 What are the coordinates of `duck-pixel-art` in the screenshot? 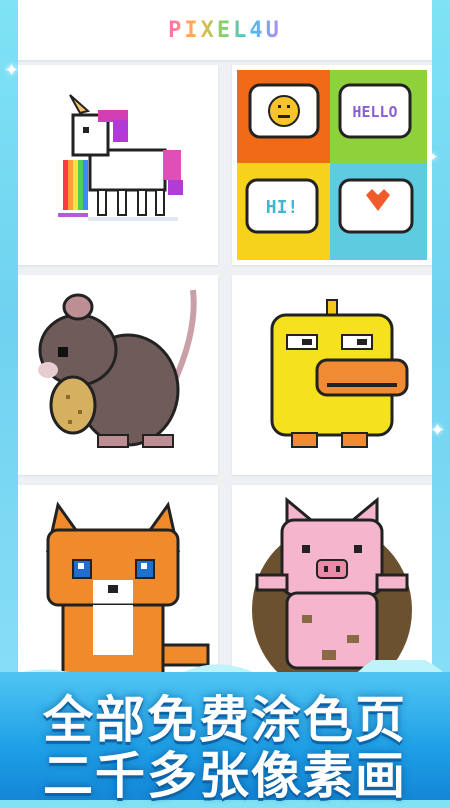 It's located at (339, 373).